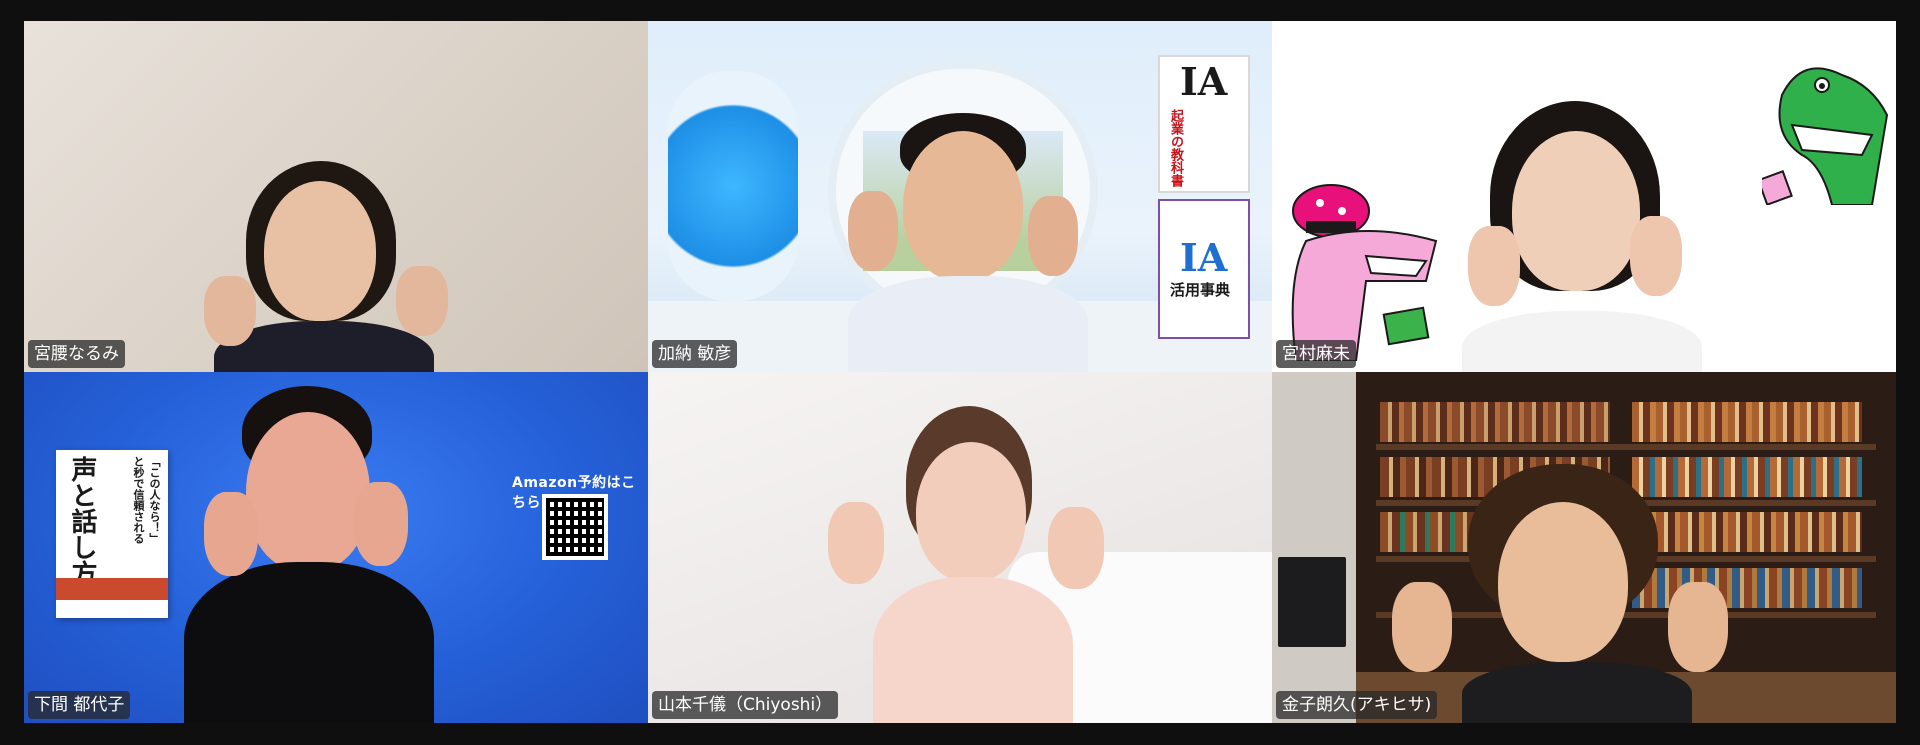 This screenshot has width=1920, height=745. Describe the element at coordinates (79, 705) in the screenshot. I see `participant-name-label: 下間 都代子` at that location.